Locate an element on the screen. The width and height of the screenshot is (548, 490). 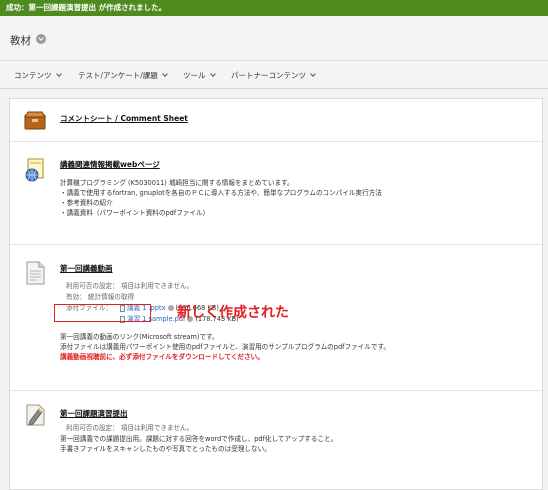
document-icon is located at coordinates (35, 273).